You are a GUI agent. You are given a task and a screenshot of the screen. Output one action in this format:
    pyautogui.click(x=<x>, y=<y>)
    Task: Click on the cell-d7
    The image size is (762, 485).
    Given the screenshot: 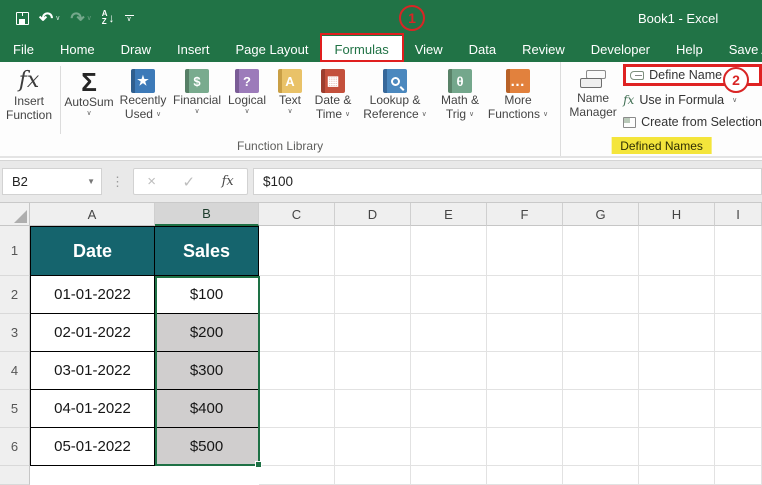 What is the action you would take?
    pyautogui.click(x=373, y=475)
    